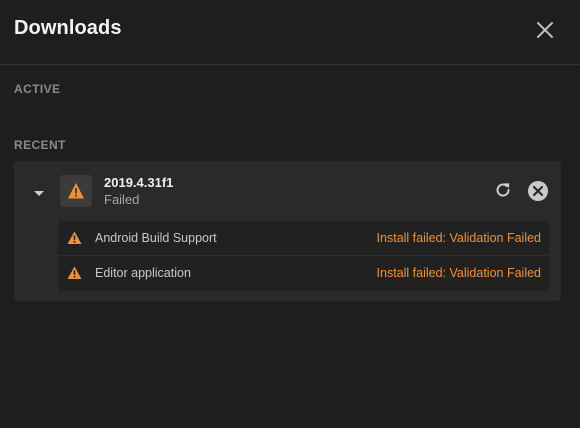 This screenshot has height=428, width=580. What do you see at coordinates (39, 193) in the screenshot?
I see `chevron-down-icon` at bounding box center [39, 193].